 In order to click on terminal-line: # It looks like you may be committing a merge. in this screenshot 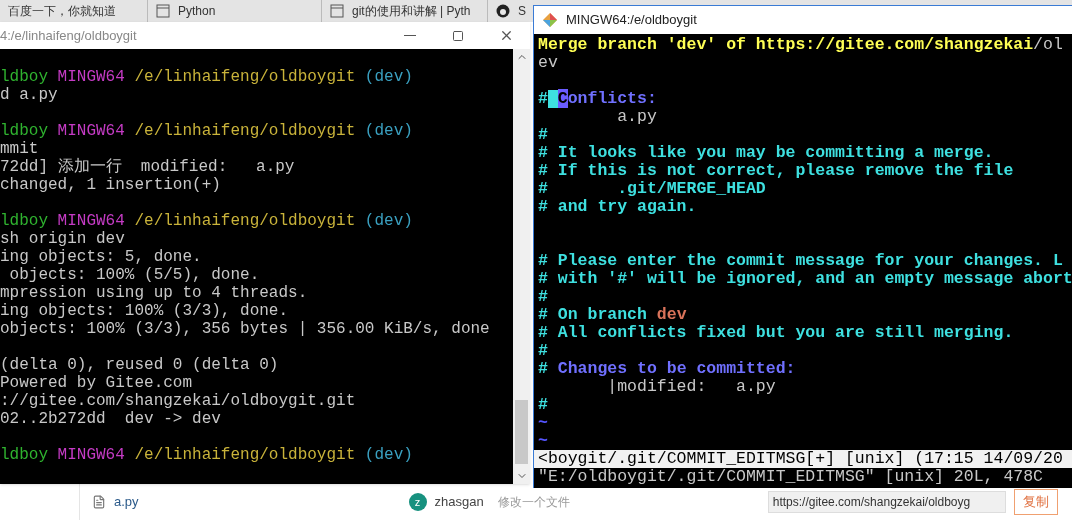, I will do `click(766, 153)`.